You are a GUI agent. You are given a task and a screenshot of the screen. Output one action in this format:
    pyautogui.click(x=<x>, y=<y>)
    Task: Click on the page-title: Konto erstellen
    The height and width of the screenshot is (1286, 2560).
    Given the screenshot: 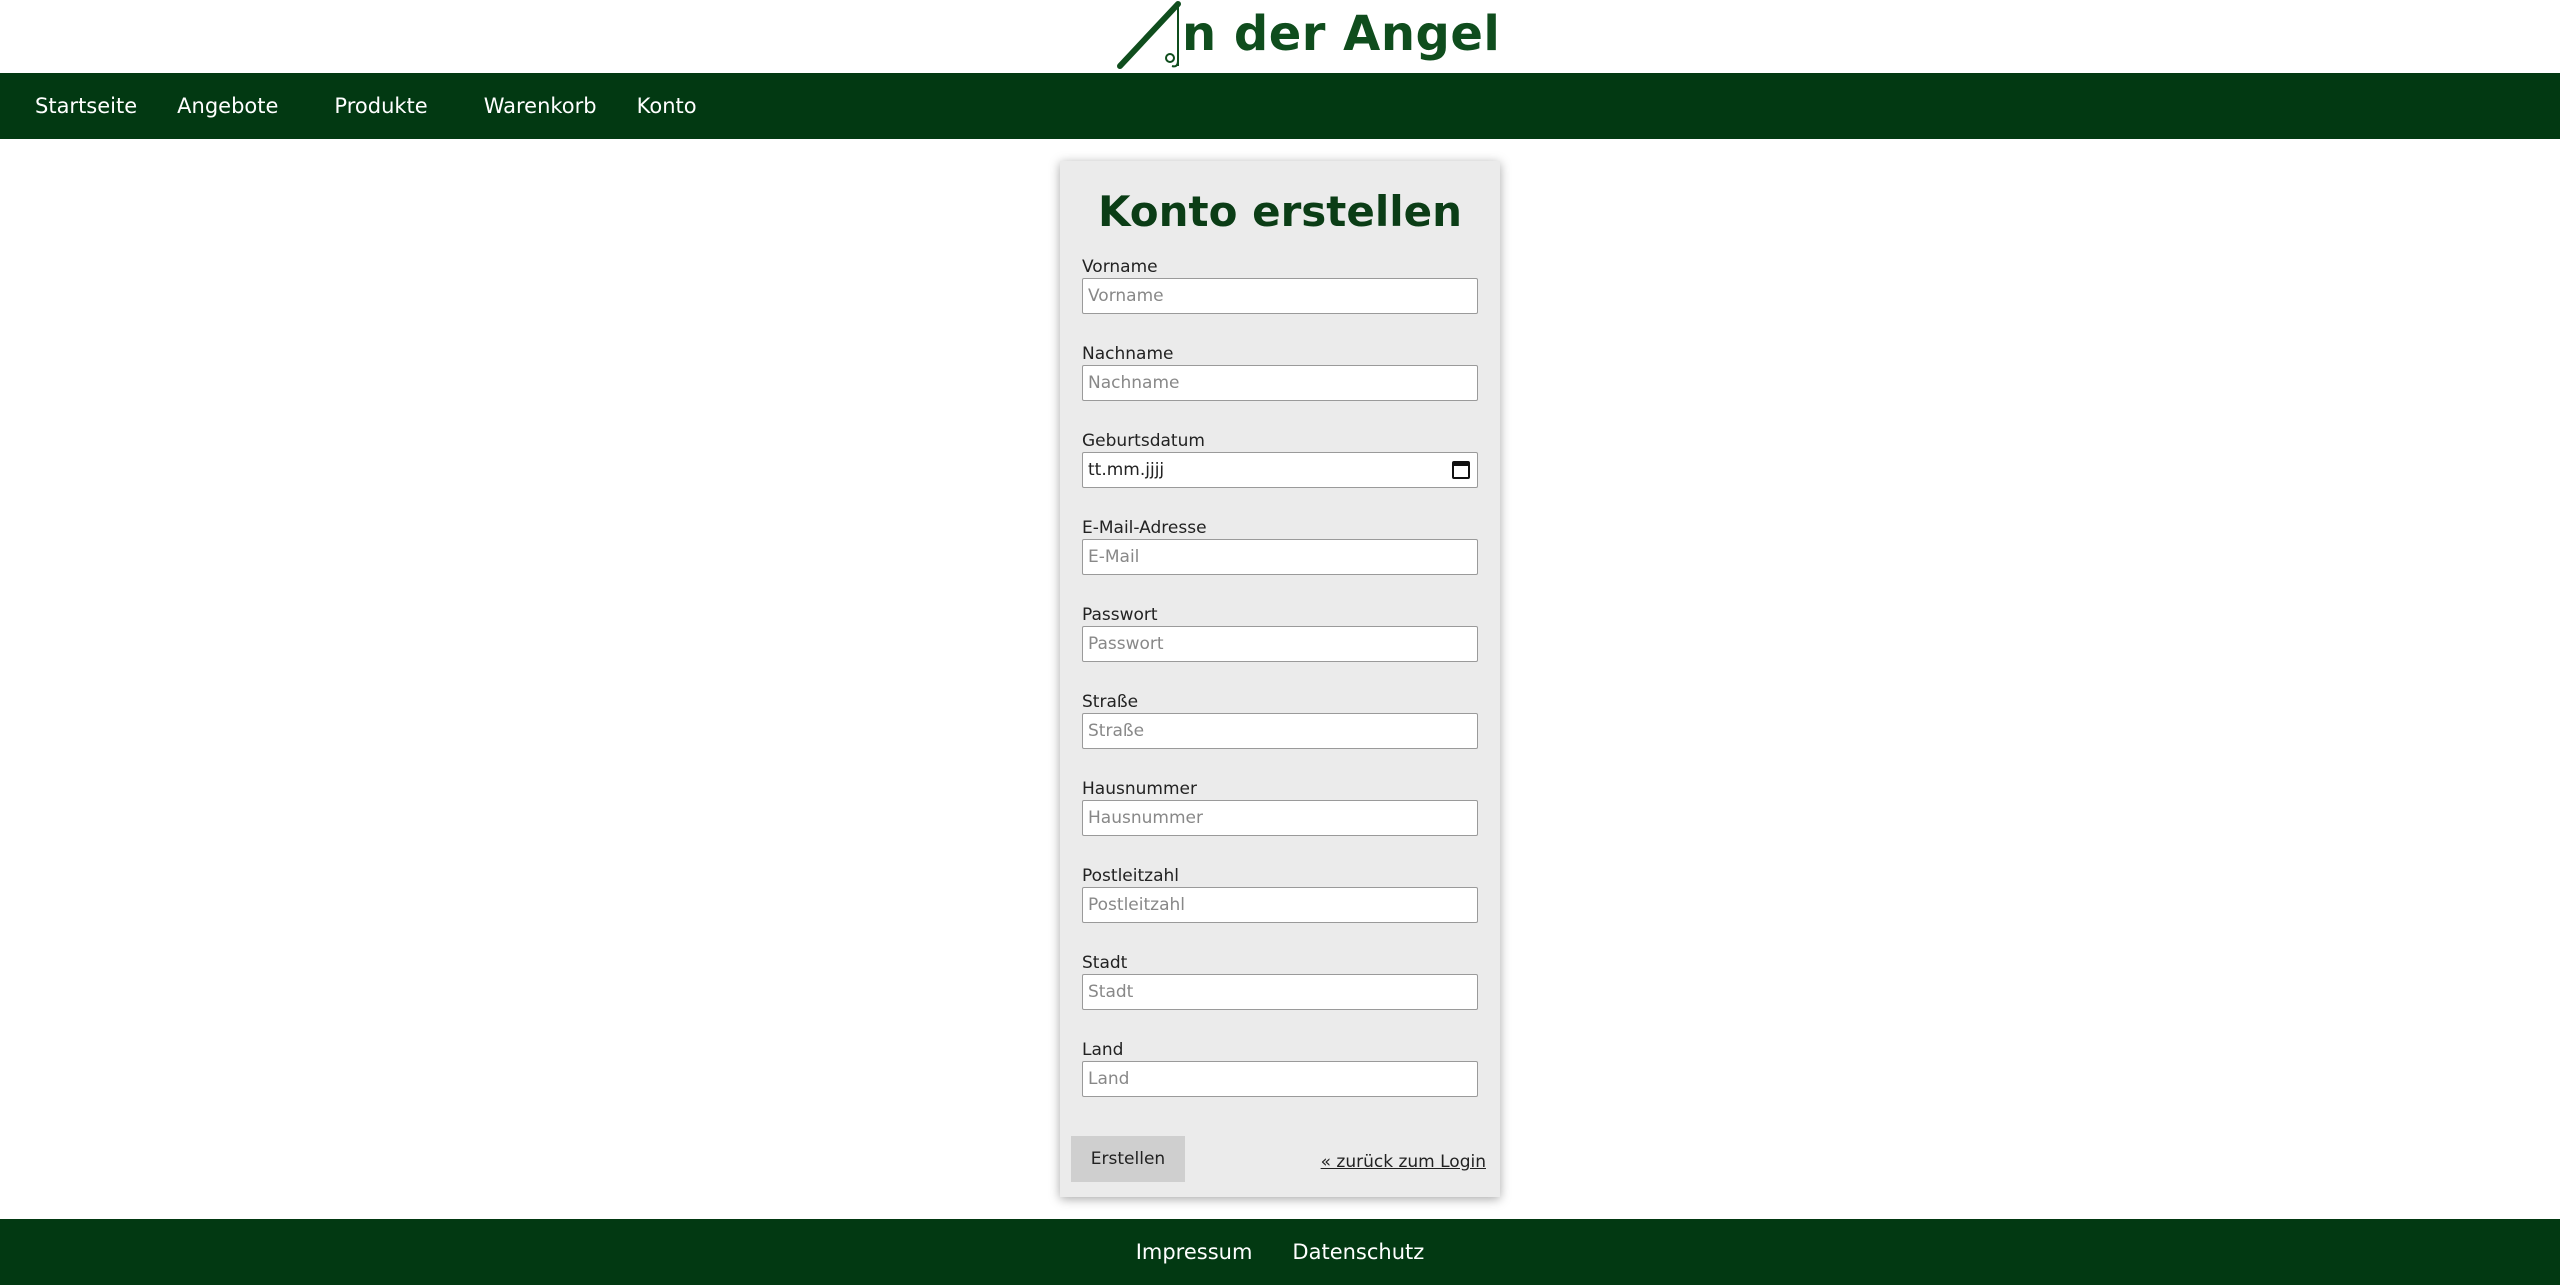 What is the action you would take?
    pyautogui.click(x=1280, y=211)
    